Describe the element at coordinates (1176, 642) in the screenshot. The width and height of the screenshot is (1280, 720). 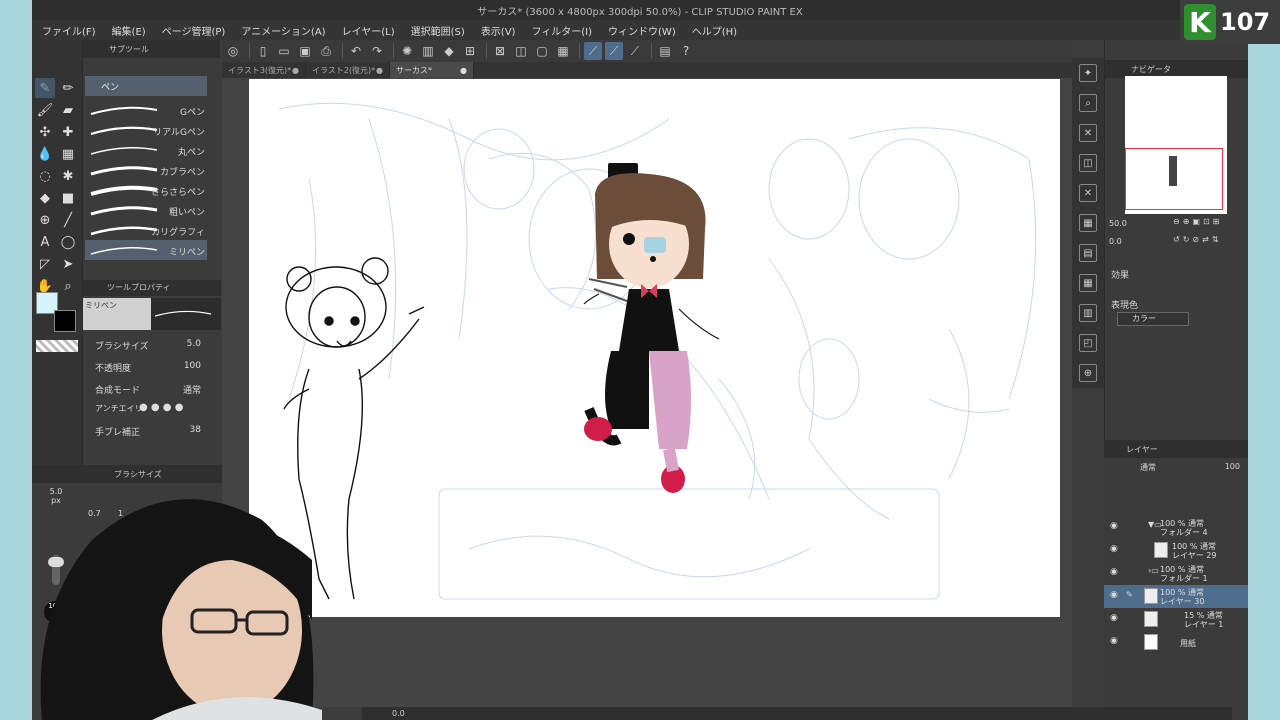
I see `layer-row: ◉ 用紙` at that location.